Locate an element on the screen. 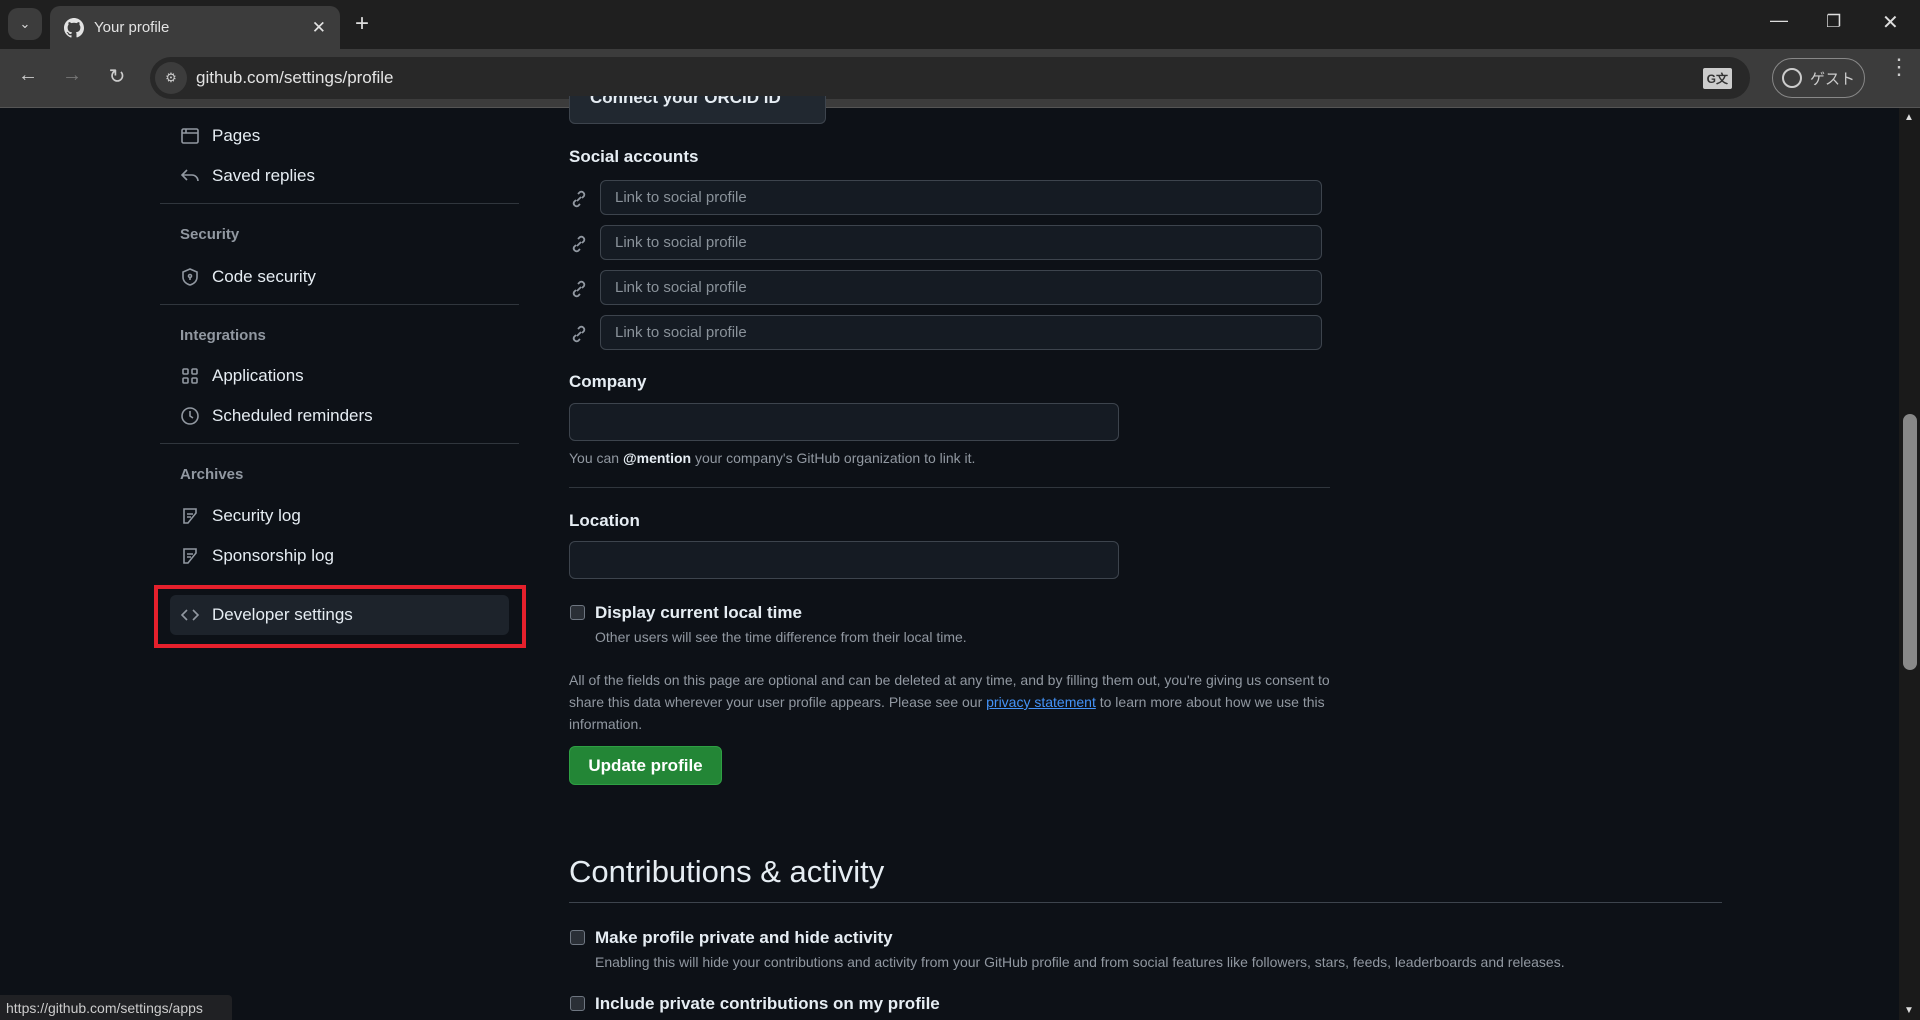 Image resolution: width=1920 pixels, height=1020 pixels. reply-icon is located at coordinates (189, 175).